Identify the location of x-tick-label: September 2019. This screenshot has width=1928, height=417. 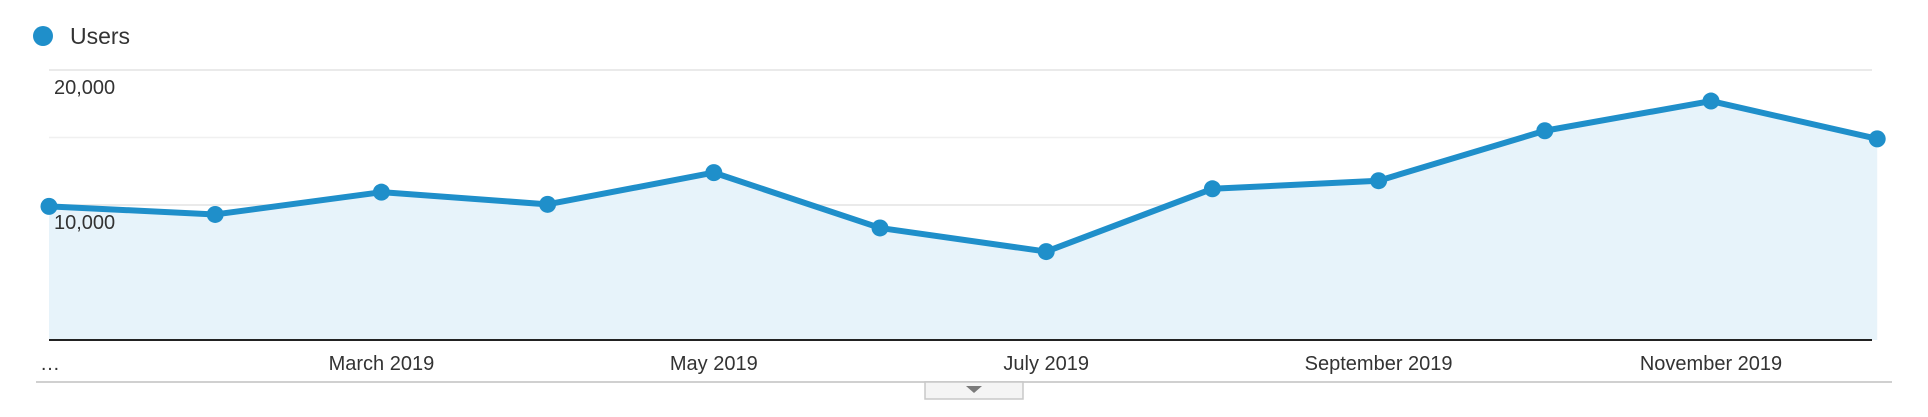
(1379, 364).